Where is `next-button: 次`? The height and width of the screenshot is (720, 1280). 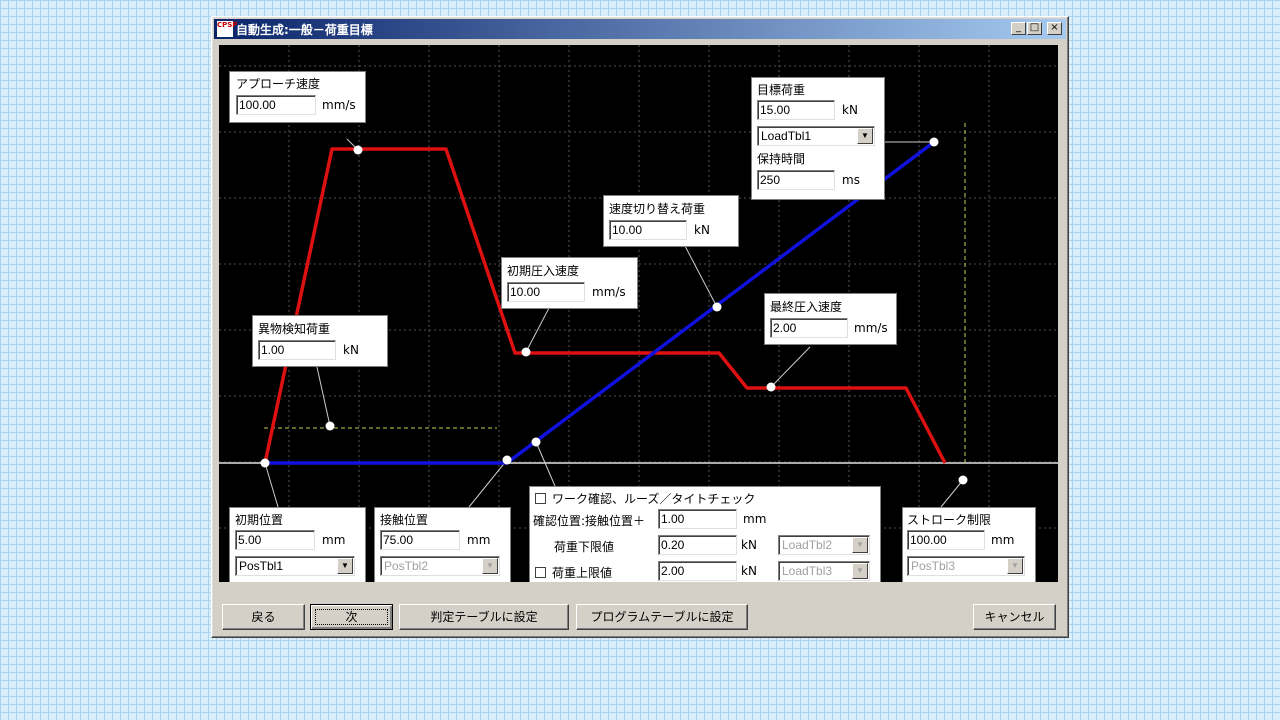 next-button: 次 is located at coordinates (351, 617).